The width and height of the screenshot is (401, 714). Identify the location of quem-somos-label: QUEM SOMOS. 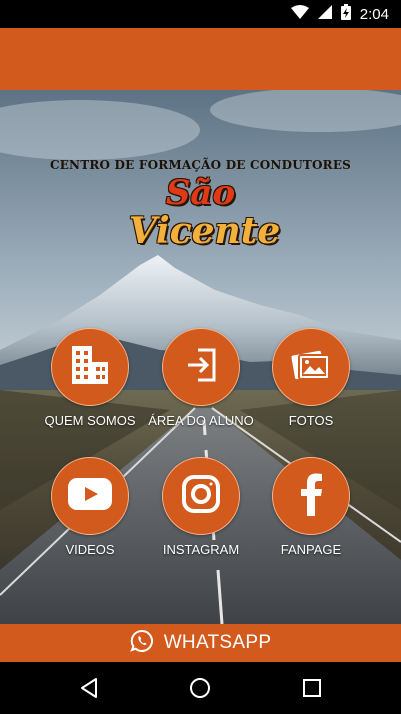
(90, 420).